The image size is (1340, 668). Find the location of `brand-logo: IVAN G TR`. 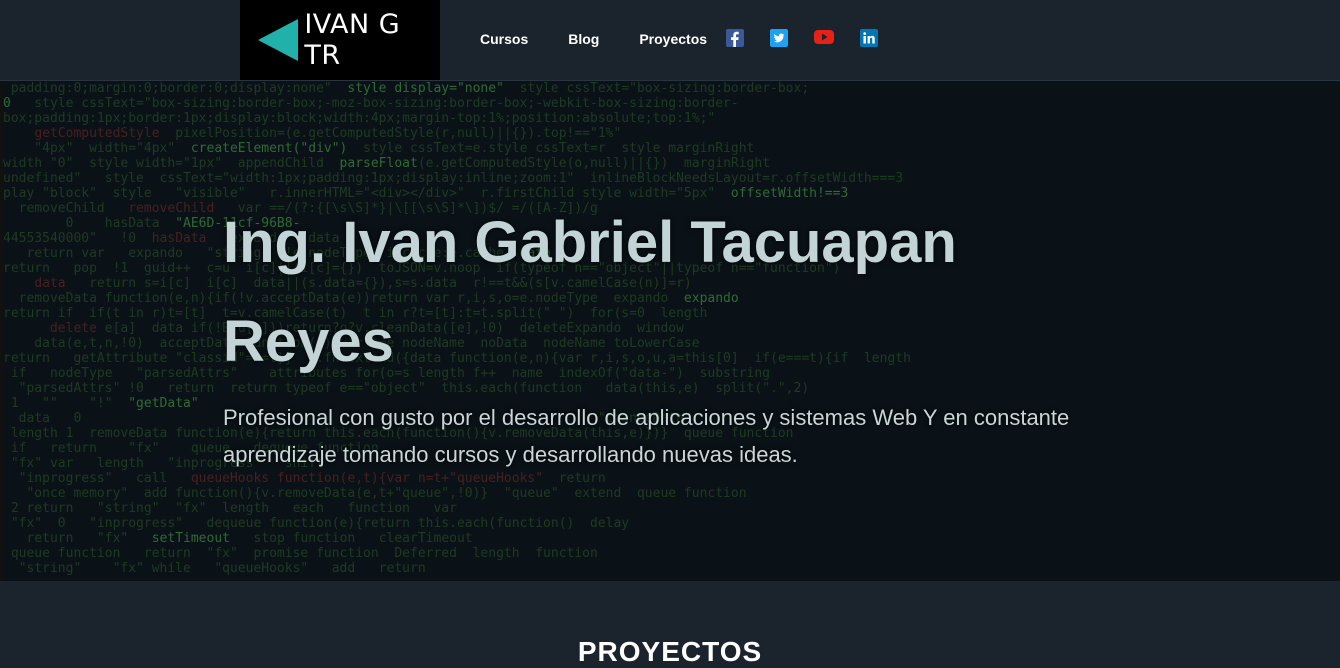

brand-logo: IVAN G TR is located at coordinates (340, 40).